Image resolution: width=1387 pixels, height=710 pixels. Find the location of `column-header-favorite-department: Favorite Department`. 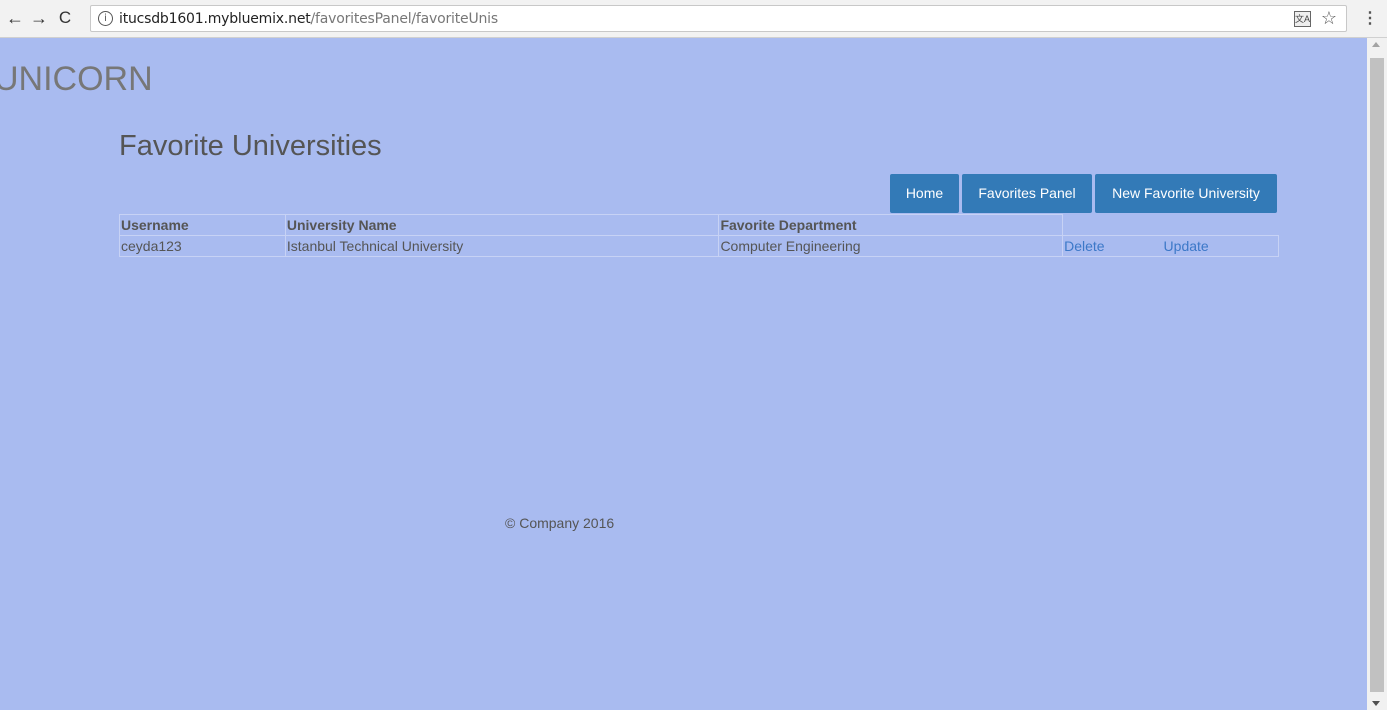

column-header-favorite-department: Favorite Department is located at coordinates (891, 225).